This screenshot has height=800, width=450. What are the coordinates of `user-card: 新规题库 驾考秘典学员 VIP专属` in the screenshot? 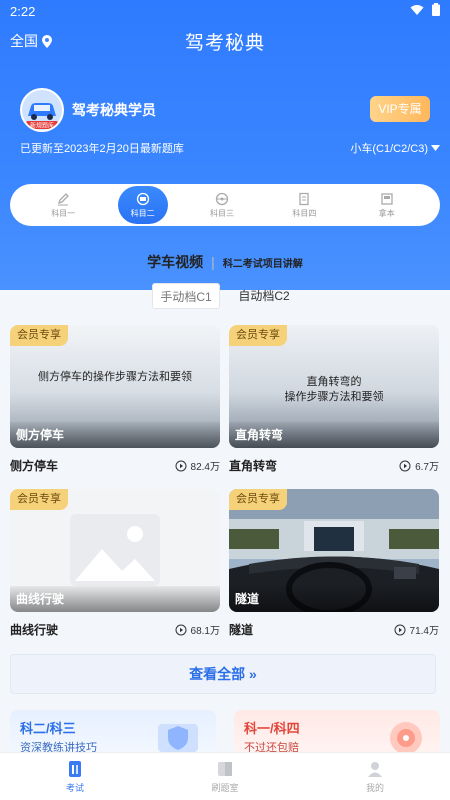 It's located at (230, 110).